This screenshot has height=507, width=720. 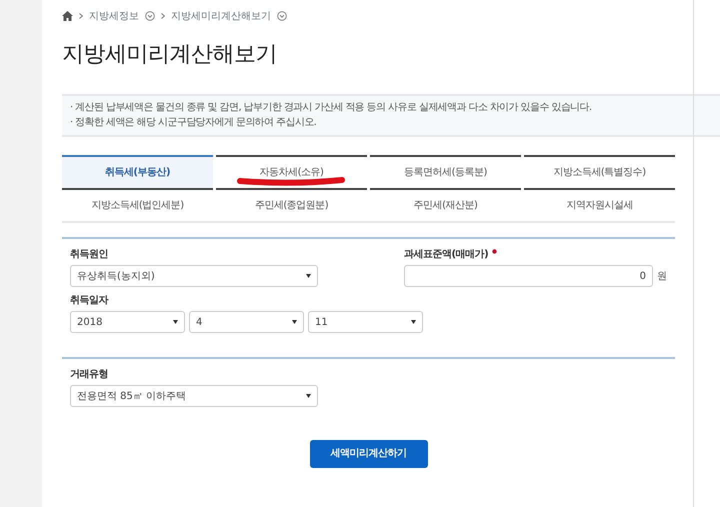 What do you see at coordinates (365, 322) in the screenshot?
I see `select-field: 11` at bounding box center [365, 322].